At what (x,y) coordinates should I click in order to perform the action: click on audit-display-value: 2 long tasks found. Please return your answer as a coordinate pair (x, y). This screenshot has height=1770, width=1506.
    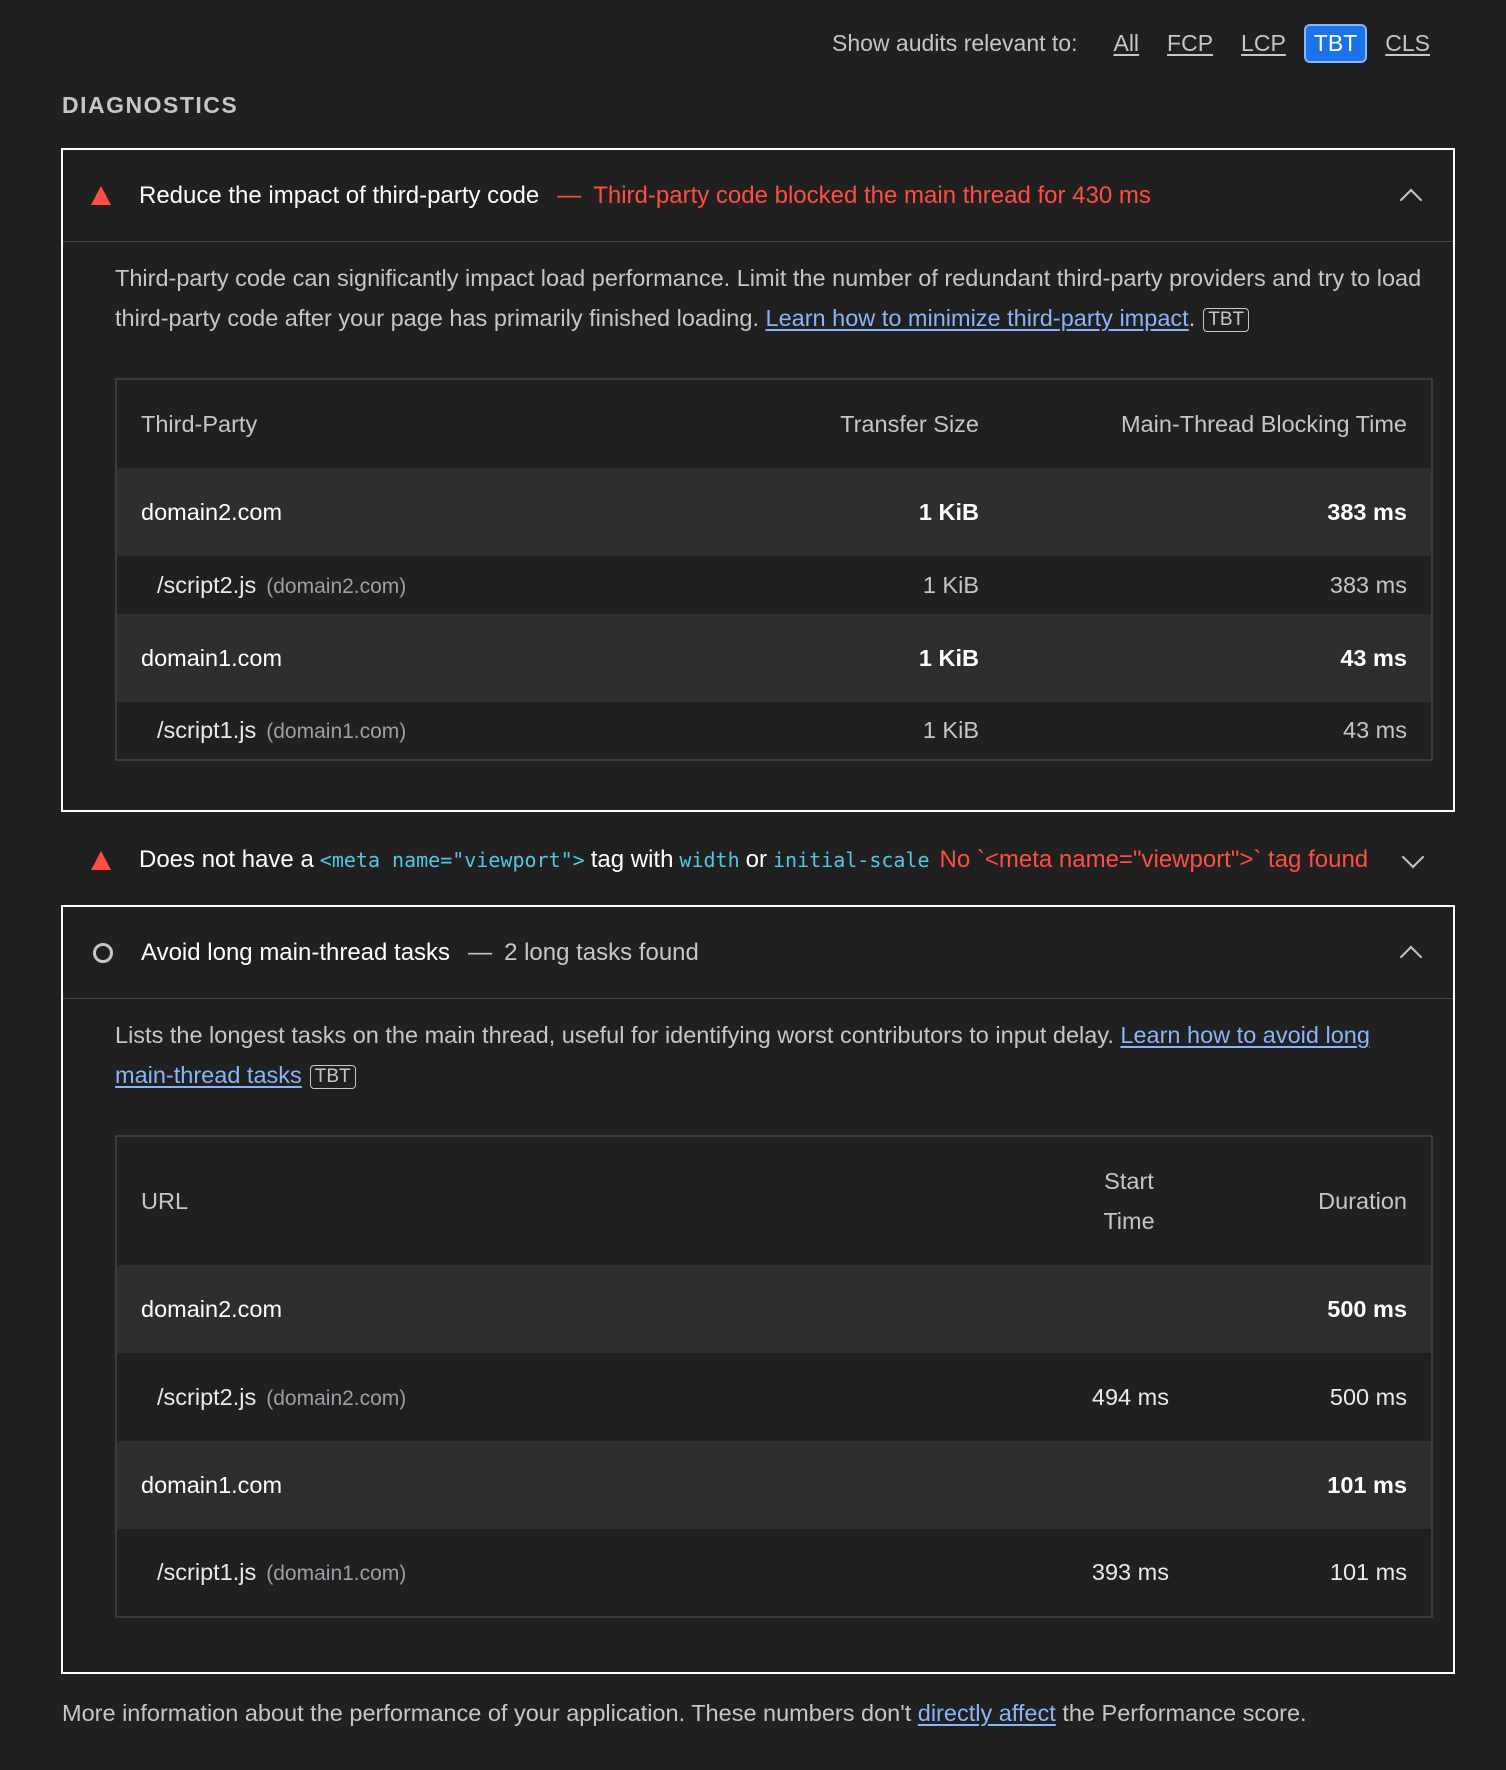
    Looking at the image, I should click on (601, 952).